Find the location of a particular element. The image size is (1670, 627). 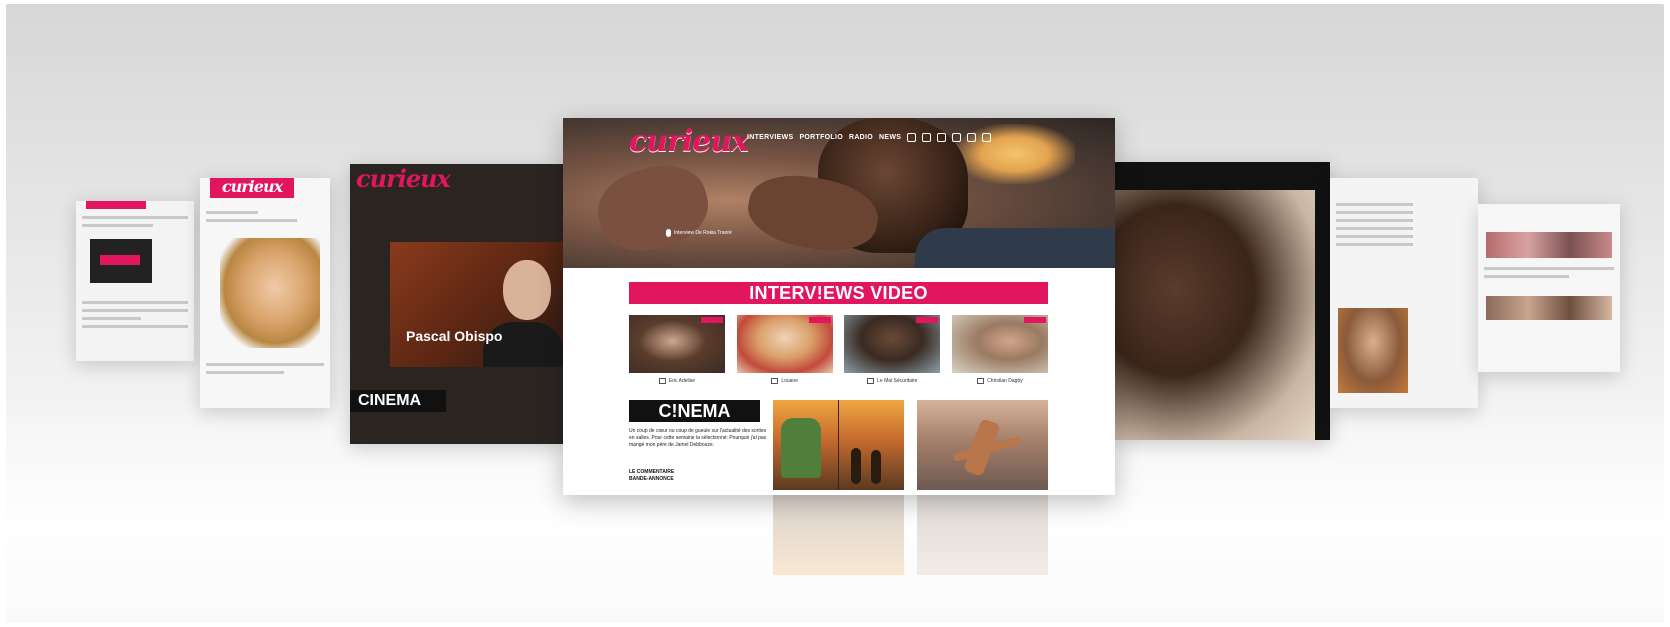

twitter-icon is located at coordinates (927, 137).